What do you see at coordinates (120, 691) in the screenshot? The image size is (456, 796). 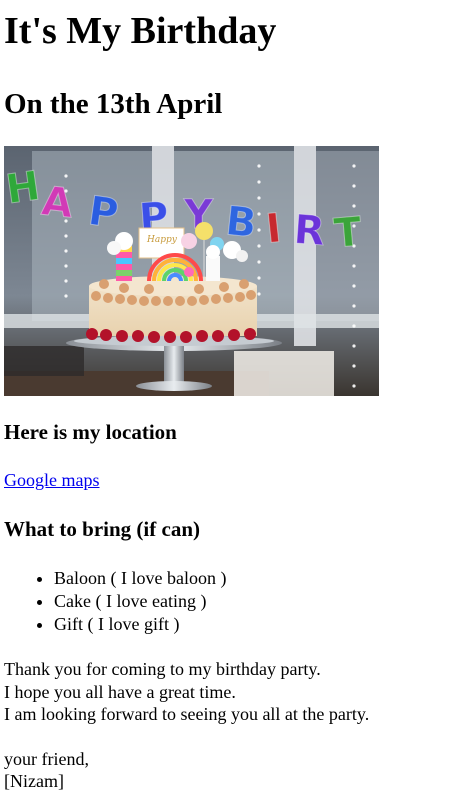 I see `thank-you-line: I hope you all have a great time.` at bounding box center [120, 691].